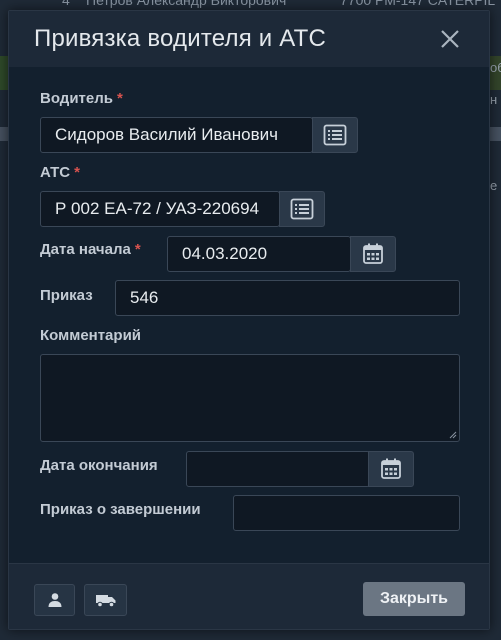 The image size is (501, 640). I want to click on background-cell: н, so click(494, 99).